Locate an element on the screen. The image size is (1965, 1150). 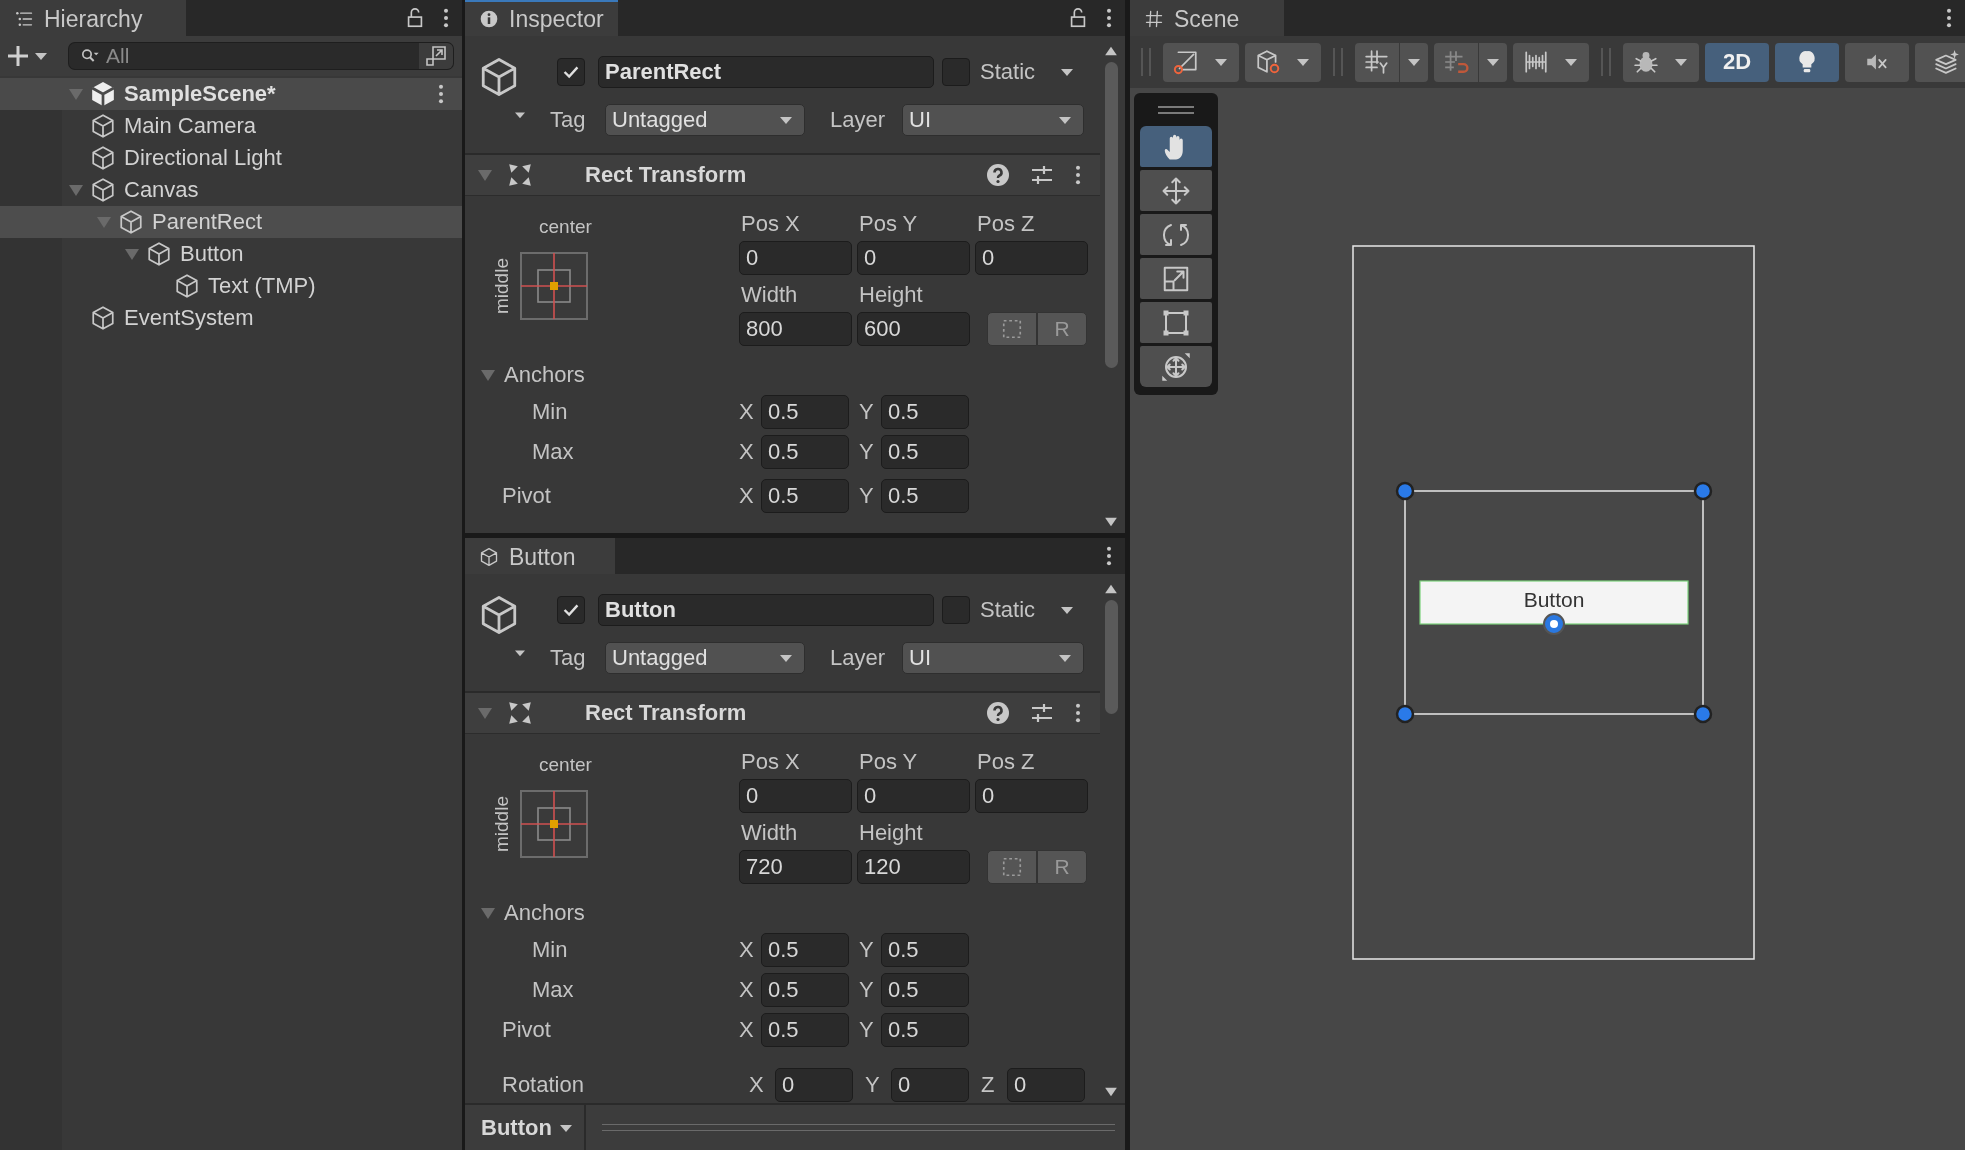
hierarchy-item: EventSystem is located at coordinates (231, 318).